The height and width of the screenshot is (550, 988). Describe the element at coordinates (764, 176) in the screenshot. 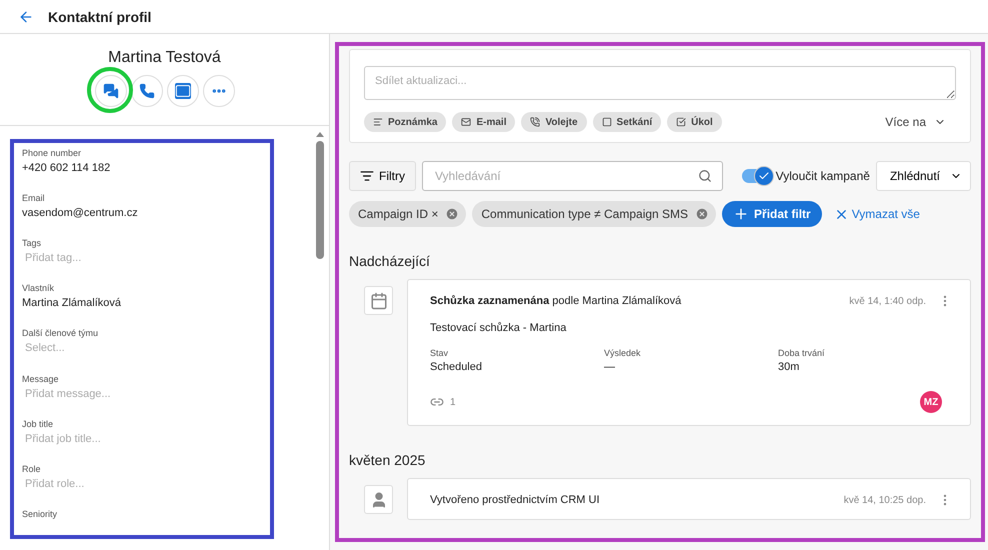

I see `check-icon` at that location.